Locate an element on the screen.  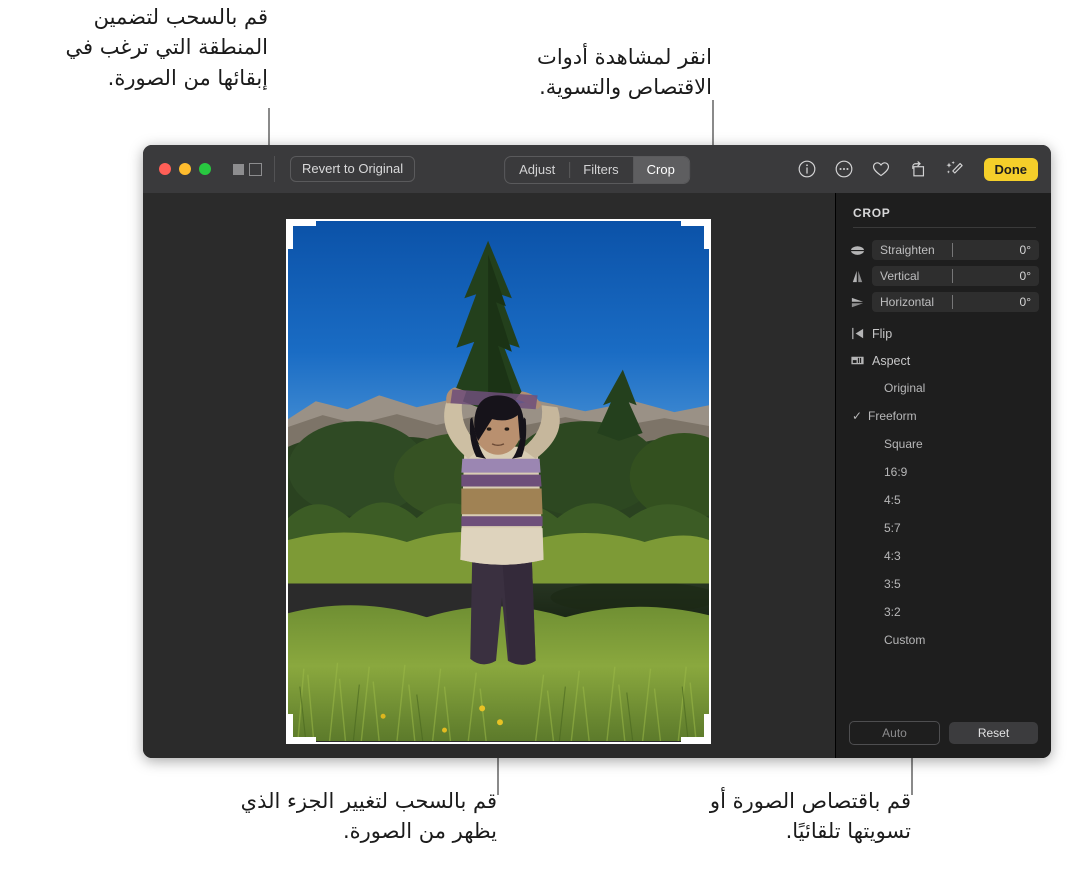
aspect-option-3-5: 3:5 is located at coordinates (943, 584).